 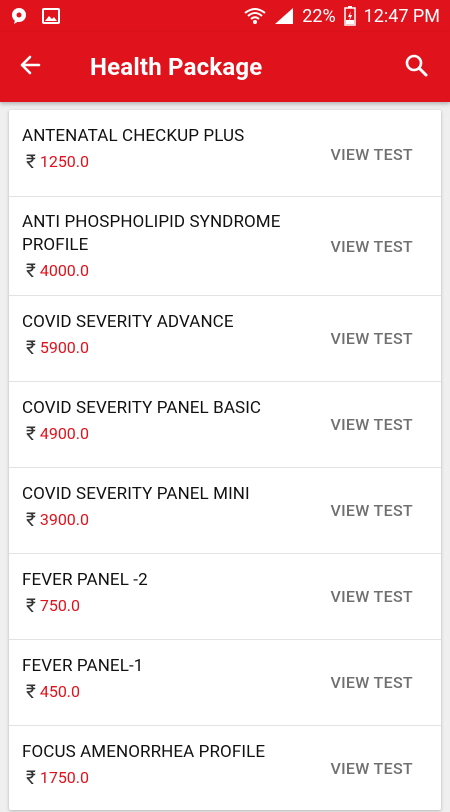 What do you see at coordinates (319, 16) in the screenshot?
I see `battery-percent: 22%` at bounding box center [319, 16].